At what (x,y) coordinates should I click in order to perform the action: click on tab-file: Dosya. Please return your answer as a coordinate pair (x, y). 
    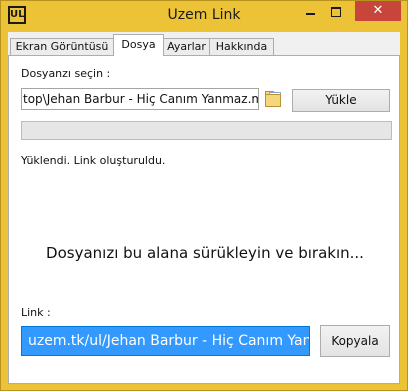
    Looking at the image, I should click on (138, 45).